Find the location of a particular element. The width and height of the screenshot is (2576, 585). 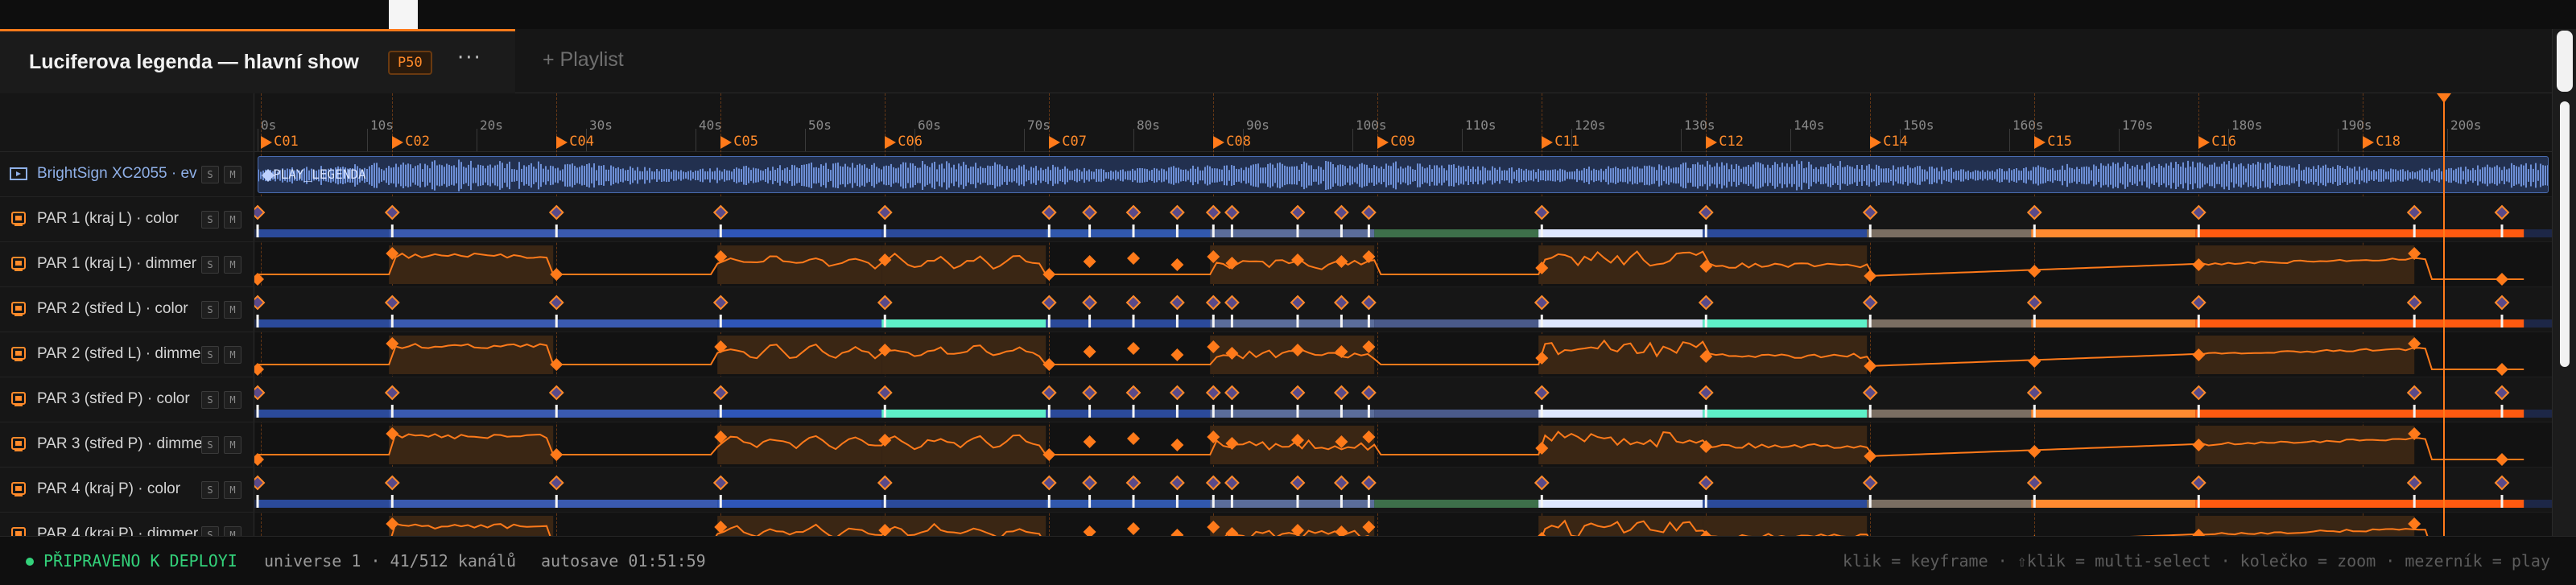

add-playlist-button: + Playlist is located at coordinates (583, 60).